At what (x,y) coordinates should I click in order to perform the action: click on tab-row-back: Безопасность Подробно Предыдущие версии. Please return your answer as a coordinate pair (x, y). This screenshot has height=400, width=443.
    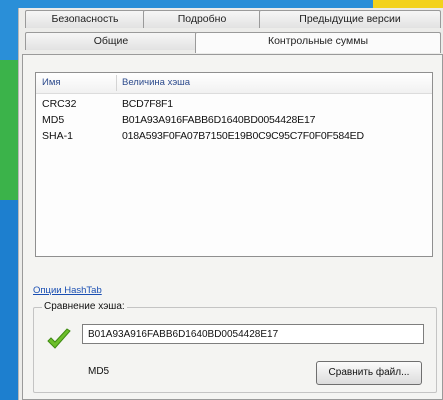
    Looking at the image, I should click on (231, 19).